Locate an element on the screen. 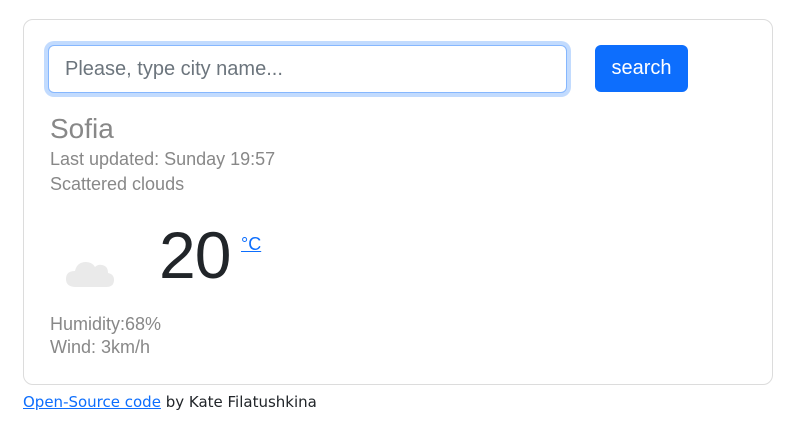 This screenshot has height=438, width=805. author-credit: by Kate Filatushkina is located at coordinates (238, 402).